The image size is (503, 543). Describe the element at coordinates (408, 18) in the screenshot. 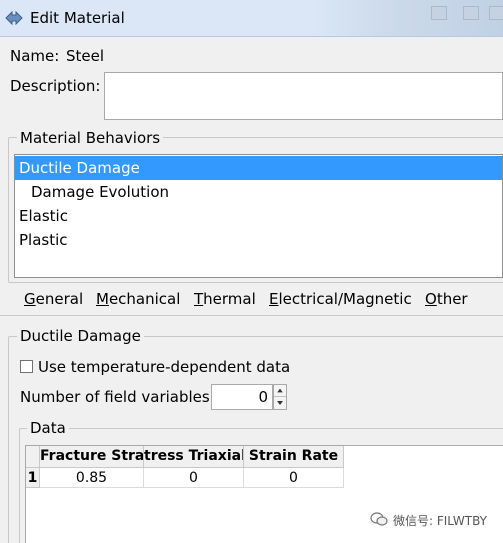

I see `background-window` at that location.